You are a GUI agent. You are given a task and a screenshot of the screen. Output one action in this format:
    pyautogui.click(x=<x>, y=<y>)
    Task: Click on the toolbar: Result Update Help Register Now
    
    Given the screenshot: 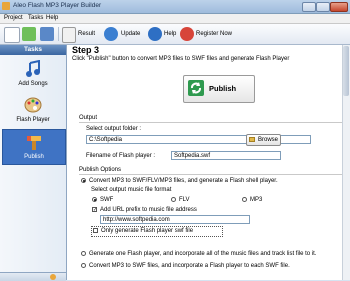 What is the action you would take?
    pyautogui.click(x=175, y=34)
    